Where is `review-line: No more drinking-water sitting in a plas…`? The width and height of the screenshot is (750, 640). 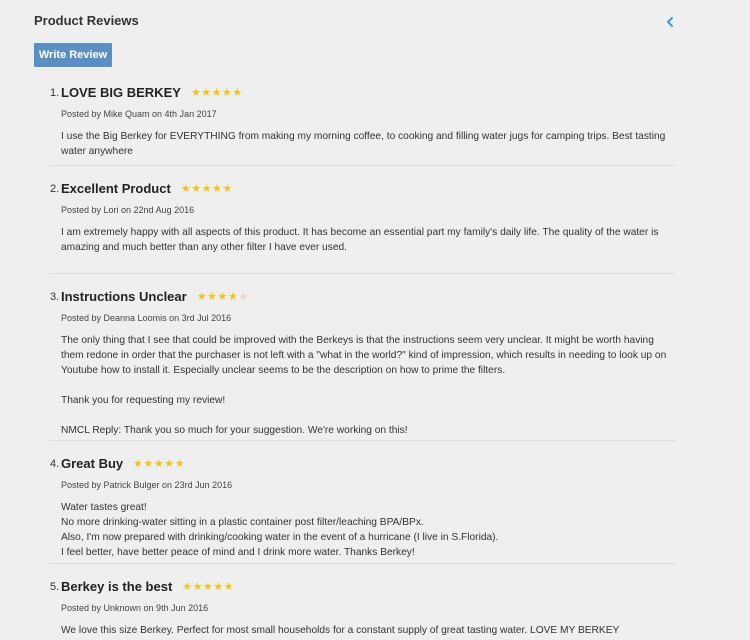 review-line: No more drinking-water sitting in a plas… is located at coordinates (242, 522).